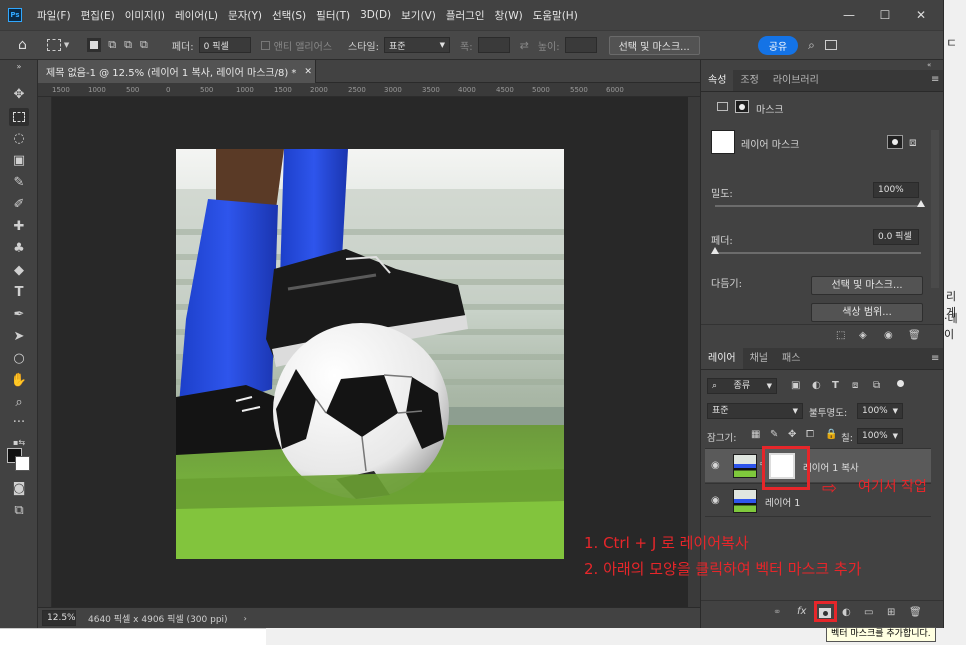 Image resolution: width=966 pixels, height=645 pixels. I want to click on apply-icon: ◈, so click(863, 335).